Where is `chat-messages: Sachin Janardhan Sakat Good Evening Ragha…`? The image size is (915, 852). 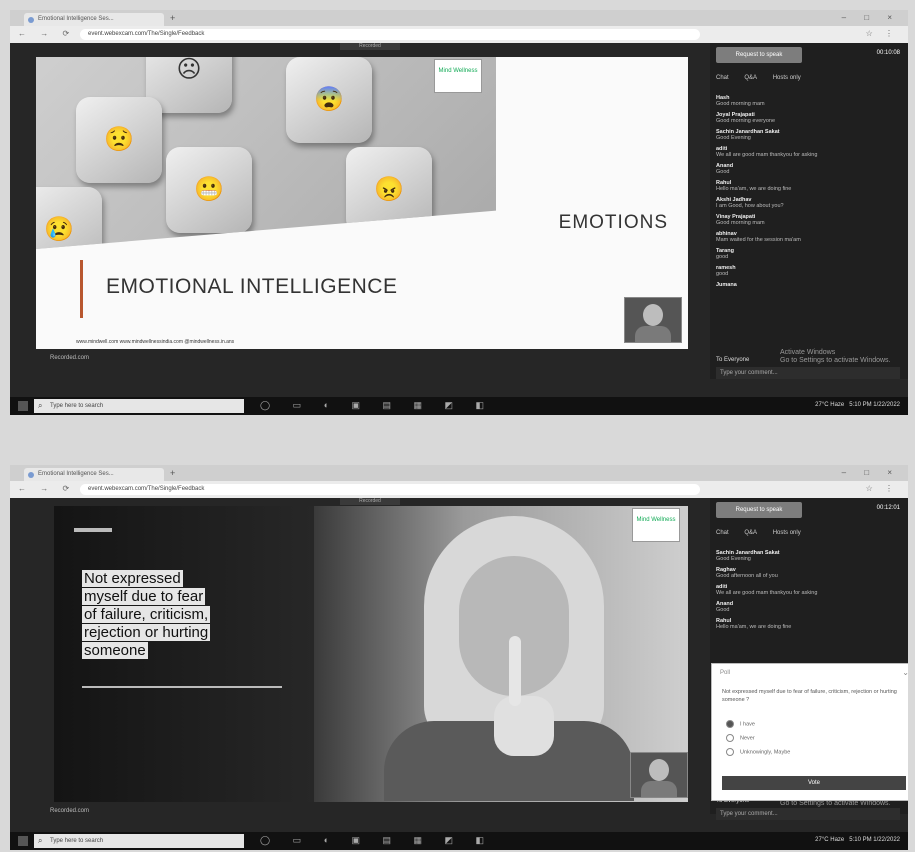 chat-messages: Sachin Janardhan Sakat Good Evening Ragha… is located at coordinates (808, 592).